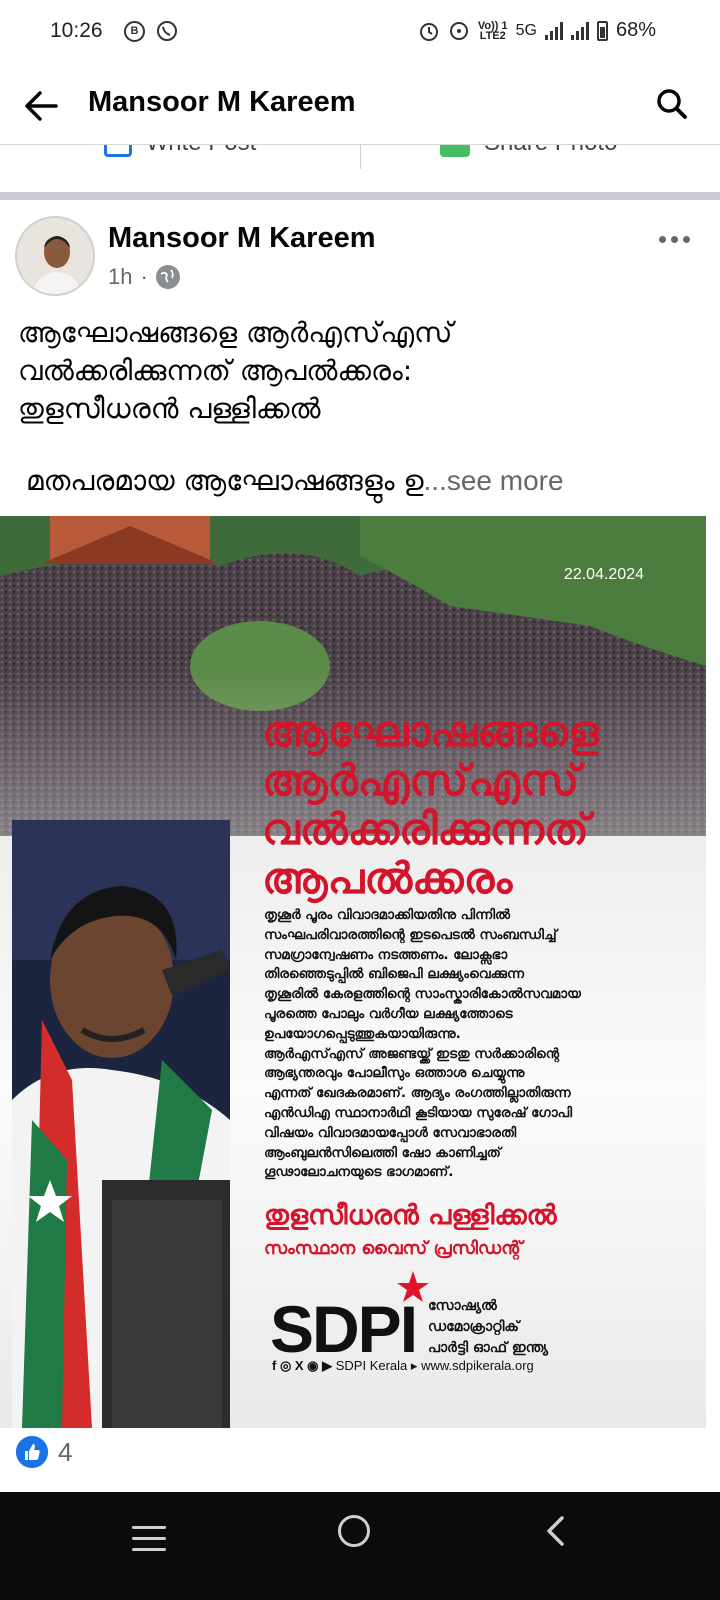  What do you see at coordinates (422, 994) in the screenshot?
I see `poster-body-line: തൃശൂരിൽ കേരളത്തിന്റെ സാംസ്കാരികോൽസവമായ` at bounding box center [422, 994].